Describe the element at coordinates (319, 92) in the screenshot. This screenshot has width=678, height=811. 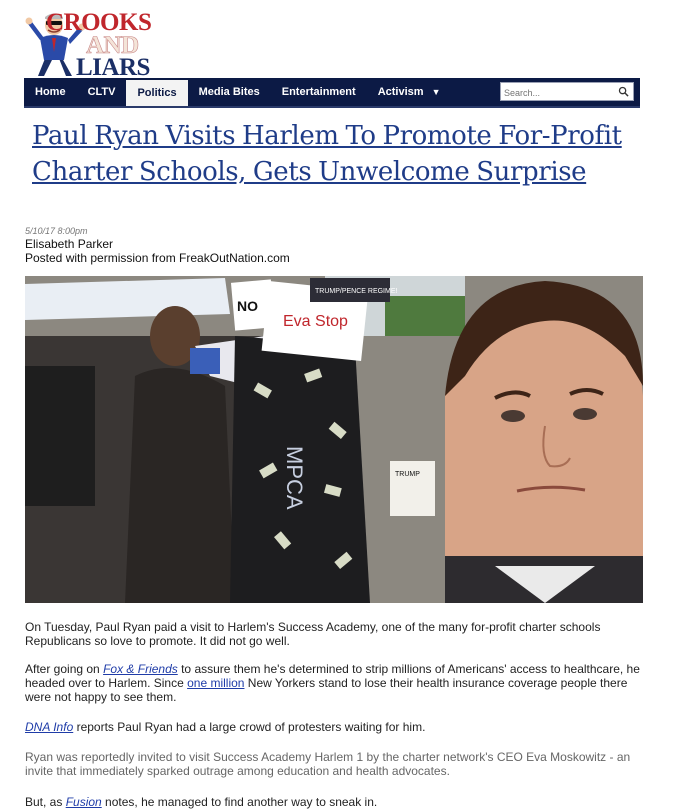
I see `nav-item-entertainment: Entertainment` at that location.